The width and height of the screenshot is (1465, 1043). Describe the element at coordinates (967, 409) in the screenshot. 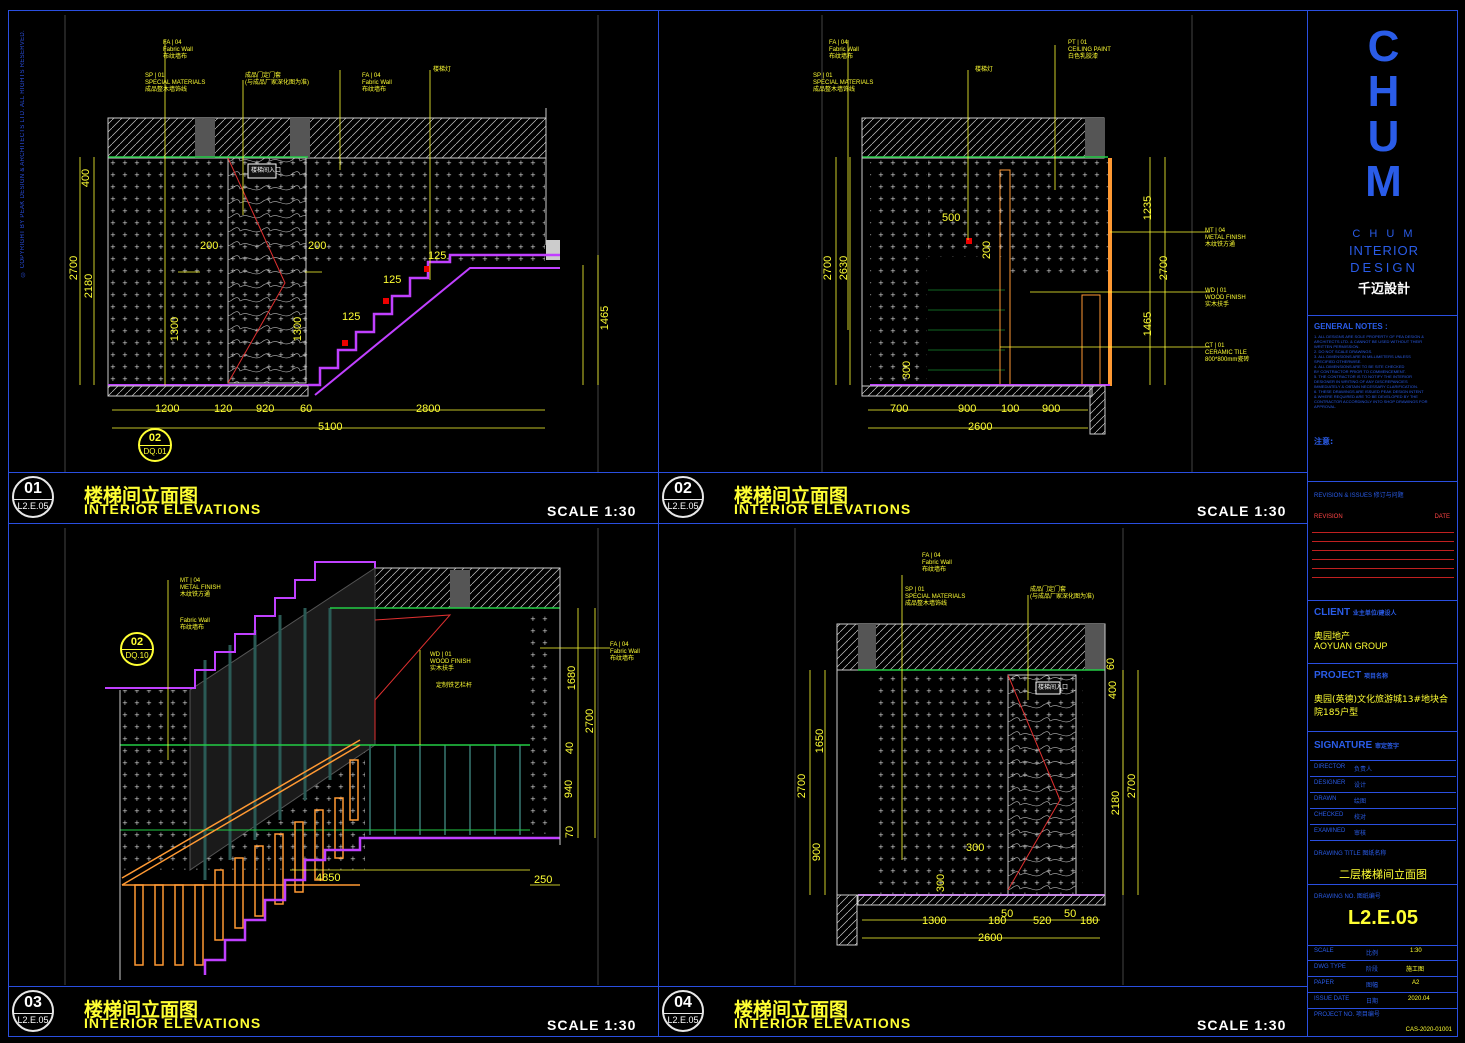

I see `dim-label: 900` at that location.